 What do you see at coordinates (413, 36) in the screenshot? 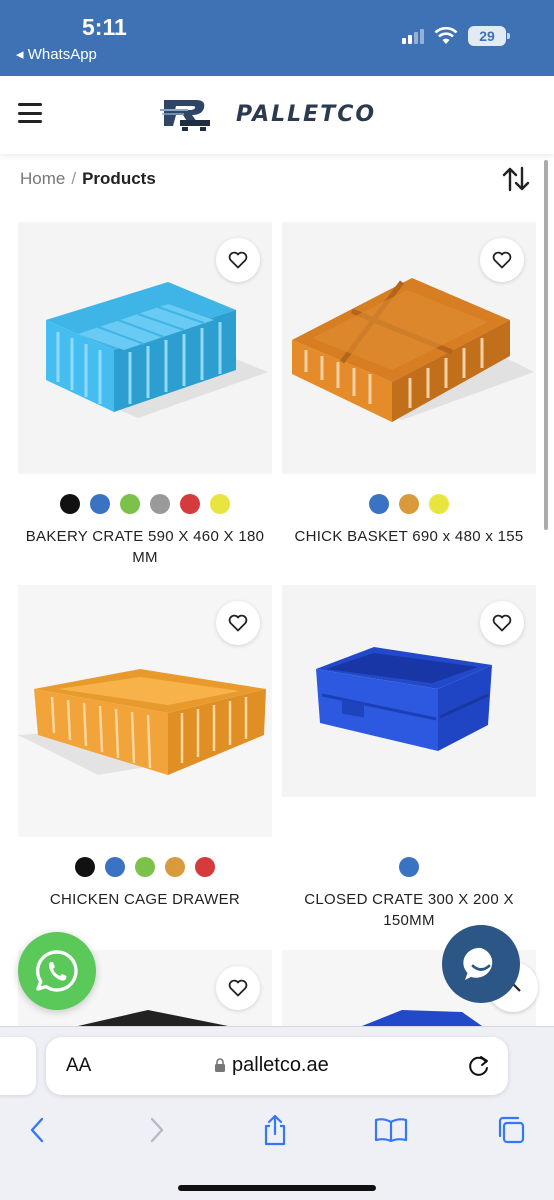
I see `signal-icon` at bounding box center [413, 36].